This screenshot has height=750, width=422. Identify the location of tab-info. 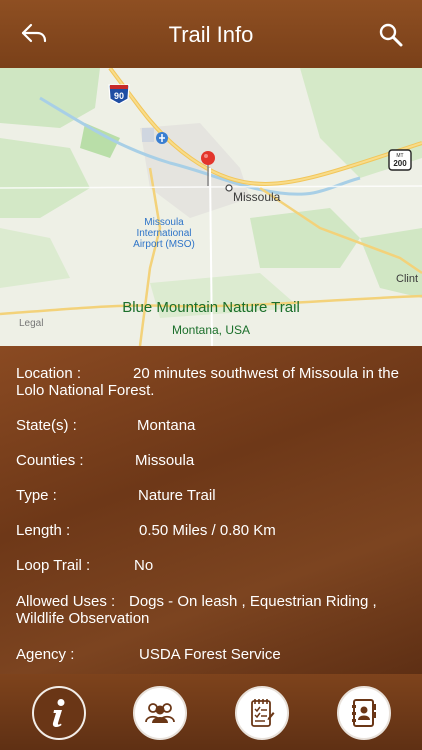
(59, 713).